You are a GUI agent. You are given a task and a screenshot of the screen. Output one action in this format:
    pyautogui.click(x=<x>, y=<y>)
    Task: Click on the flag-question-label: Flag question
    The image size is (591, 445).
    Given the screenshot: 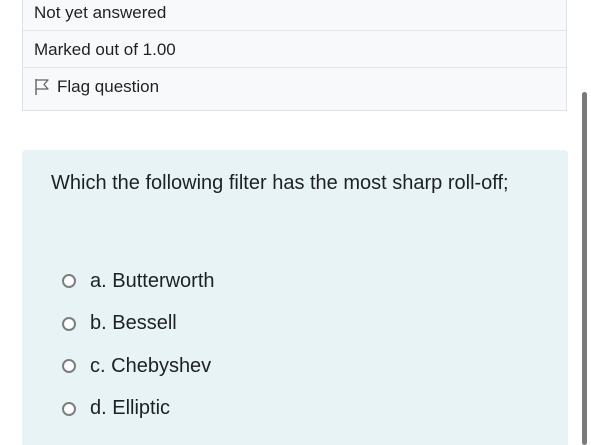 What is the action you would take?
    pyautogui.click(x=108, y=86)
    